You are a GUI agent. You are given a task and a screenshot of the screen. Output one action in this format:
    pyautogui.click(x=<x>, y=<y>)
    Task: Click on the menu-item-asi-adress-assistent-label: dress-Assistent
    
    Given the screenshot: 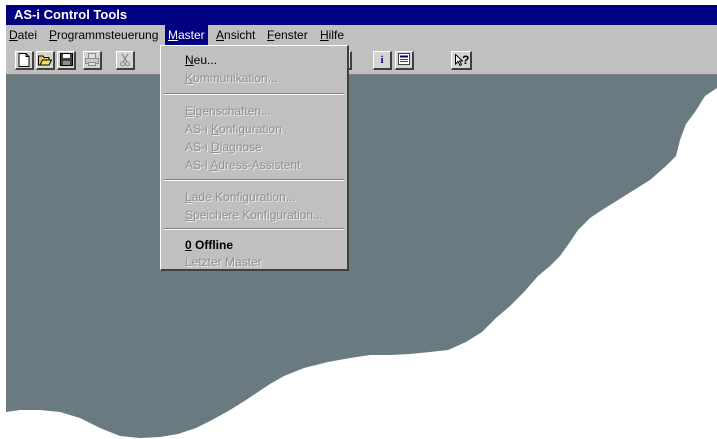 What is the action you would take?
    pyautogui.click(x=259, y=165)
    